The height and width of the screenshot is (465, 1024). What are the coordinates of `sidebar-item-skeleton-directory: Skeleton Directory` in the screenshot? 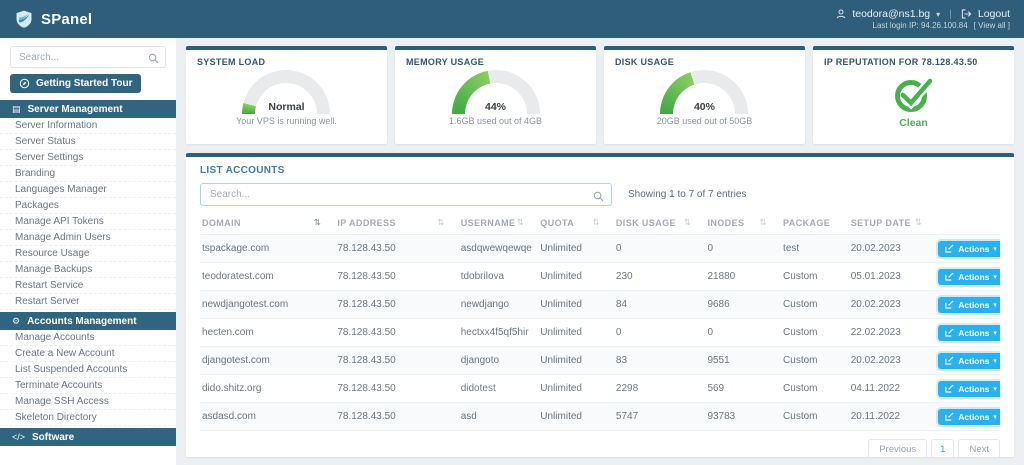 It's located at (88, 418).